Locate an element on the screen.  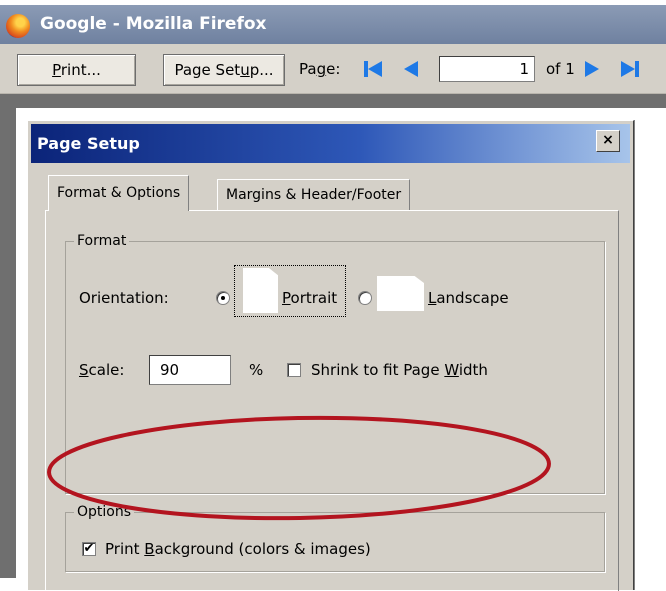
shrink-to-fit-checkbox is located at coordinates (294, 370).